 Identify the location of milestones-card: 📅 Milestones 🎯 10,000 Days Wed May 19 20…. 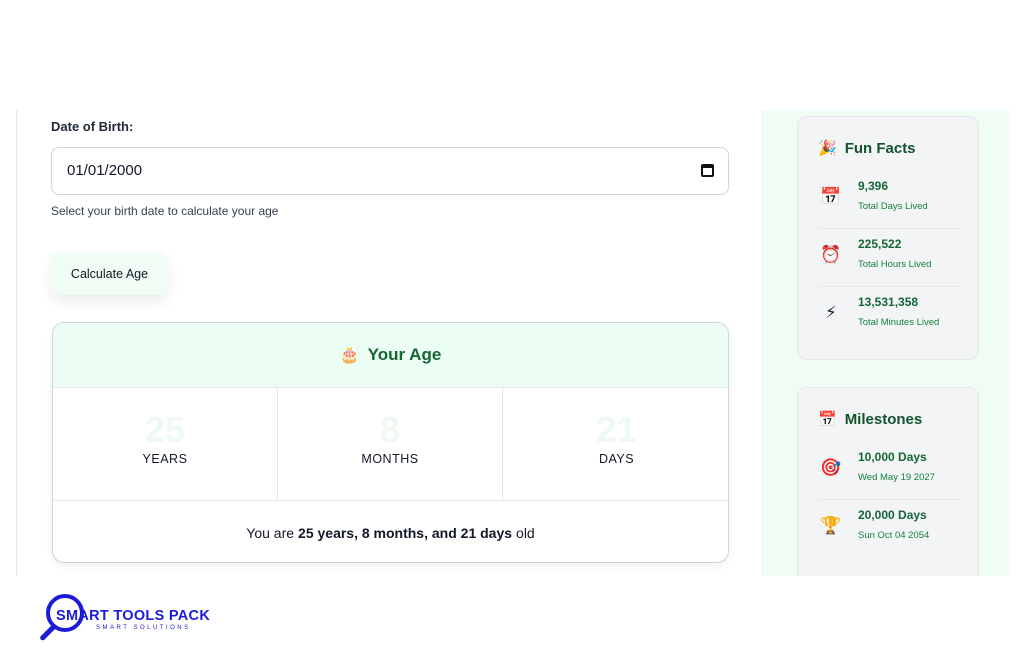
(888, 481).